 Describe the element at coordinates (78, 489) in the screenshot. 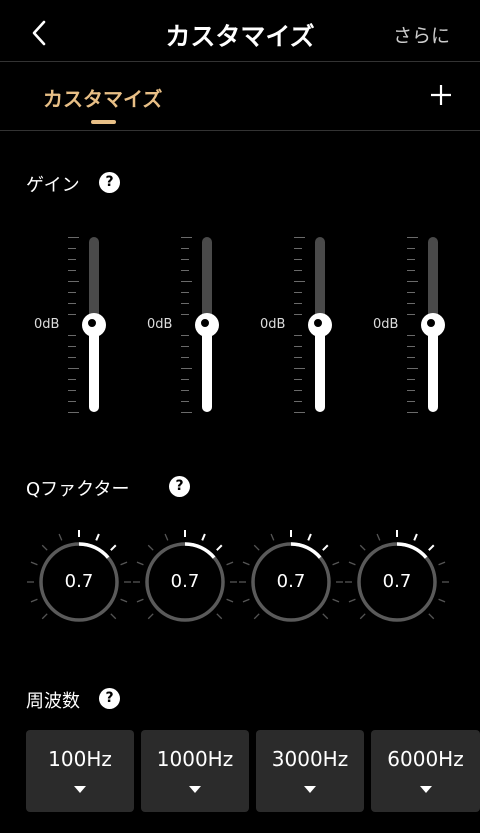

I see `q-factor-label: Qファクター` at that location.